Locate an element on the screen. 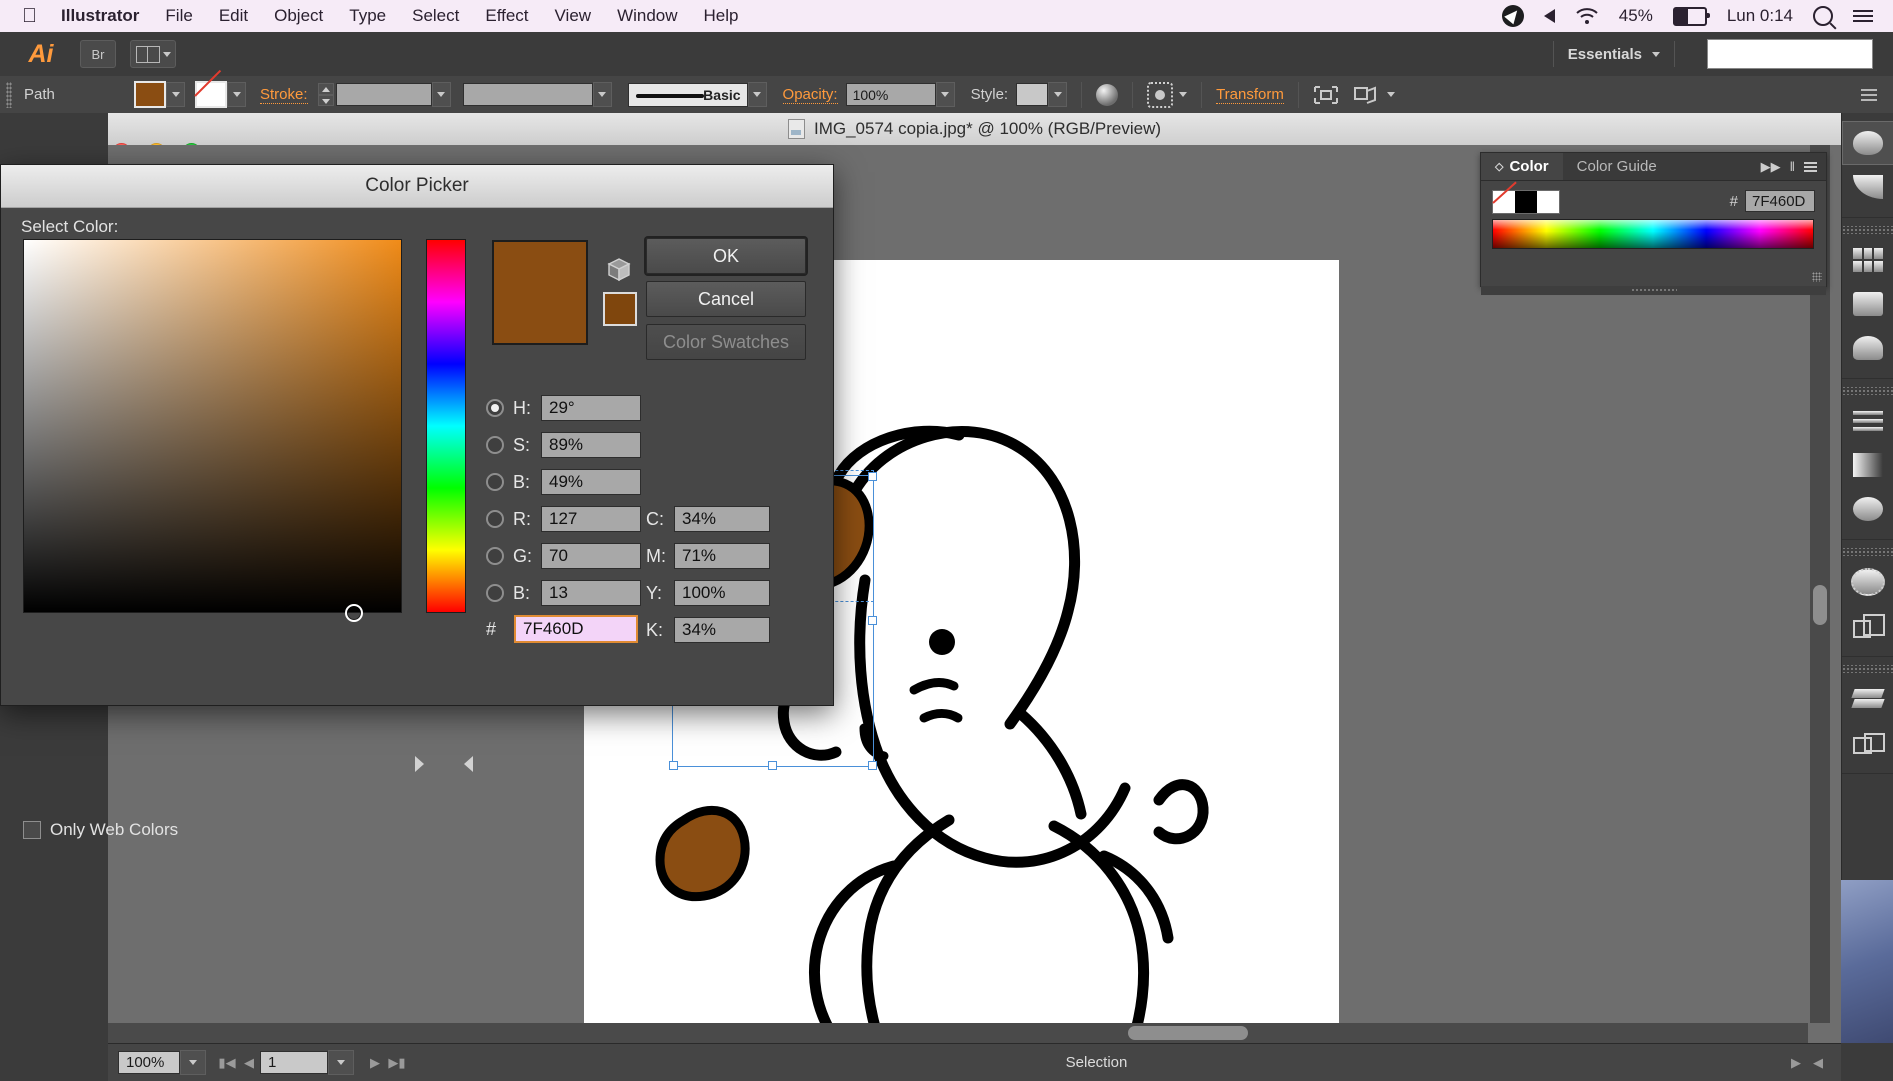  fill-dropdown-button is located at coordinates (175, 94).